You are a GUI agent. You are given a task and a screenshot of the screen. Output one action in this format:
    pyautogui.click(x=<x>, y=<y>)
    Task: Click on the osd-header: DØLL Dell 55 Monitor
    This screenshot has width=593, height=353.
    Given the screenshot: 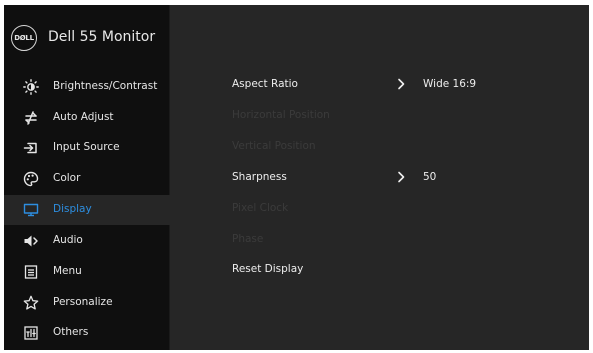 What is the action you would take?
    pyautogui.click(x=86, y=37)
    